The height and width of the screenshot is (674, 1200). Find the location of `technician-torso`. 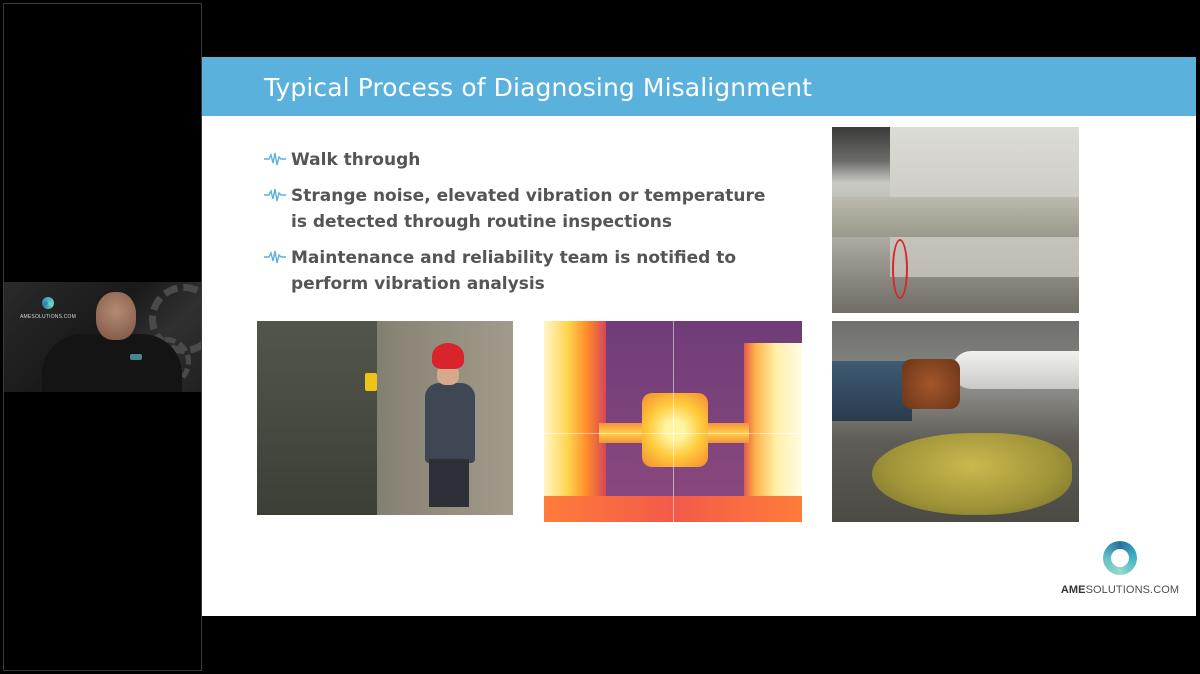

technician-torso is located at coordinates (450, 423).